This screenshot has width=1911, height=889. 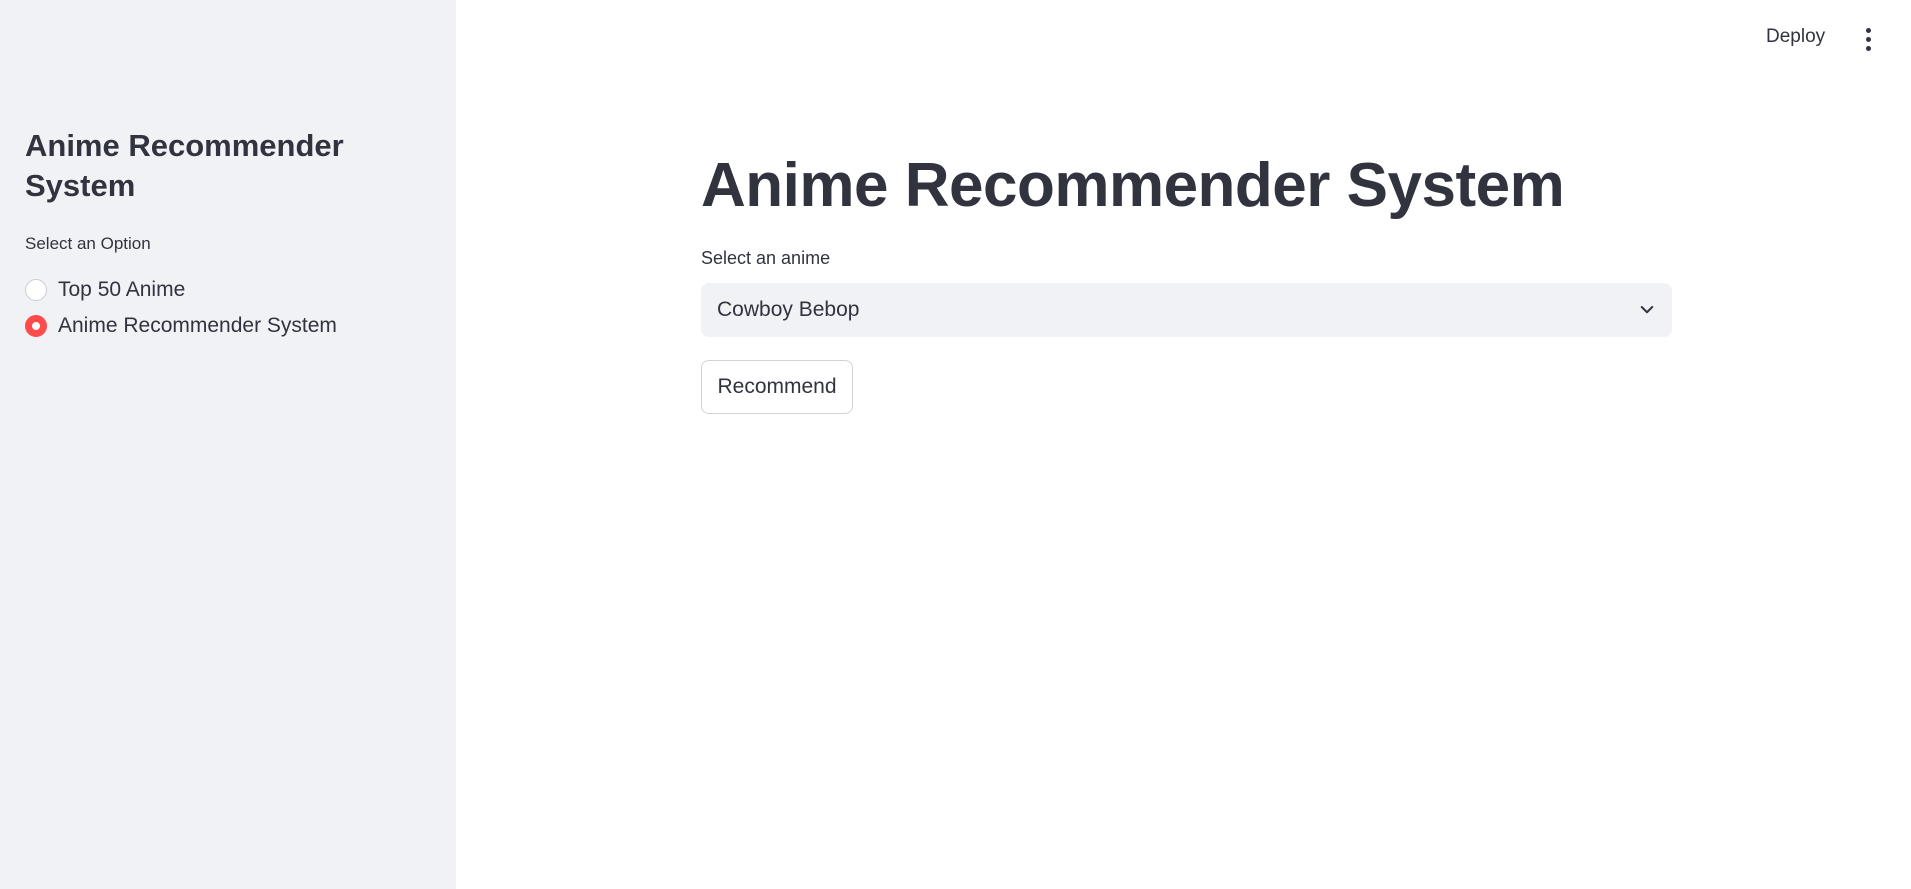 I want to click on radio-group-label: Select an Option, so click(x=88, y=243).